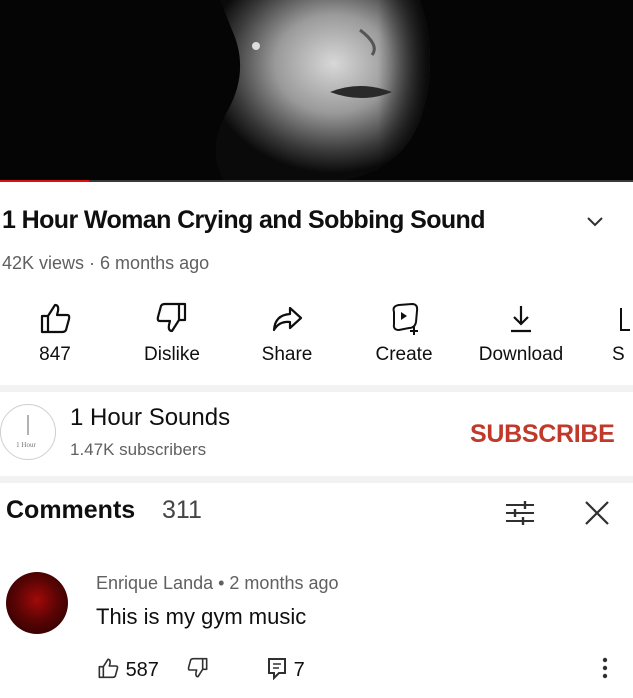  Describe the element at coordinates (142, 670) in the screenshot. I see `comment-like-count: 587` at that location.